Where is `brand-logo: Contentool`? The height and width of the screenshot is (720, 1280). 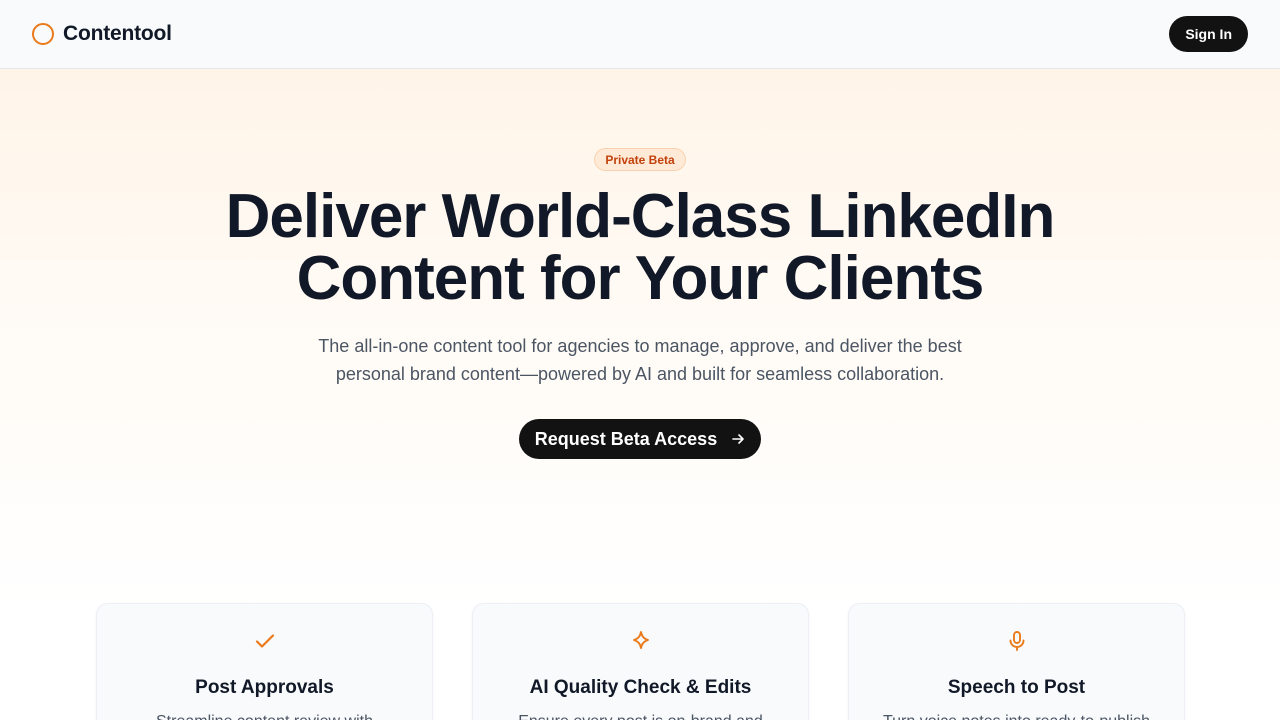 brand-logo: Contentool is located at coordinates (102, 34).